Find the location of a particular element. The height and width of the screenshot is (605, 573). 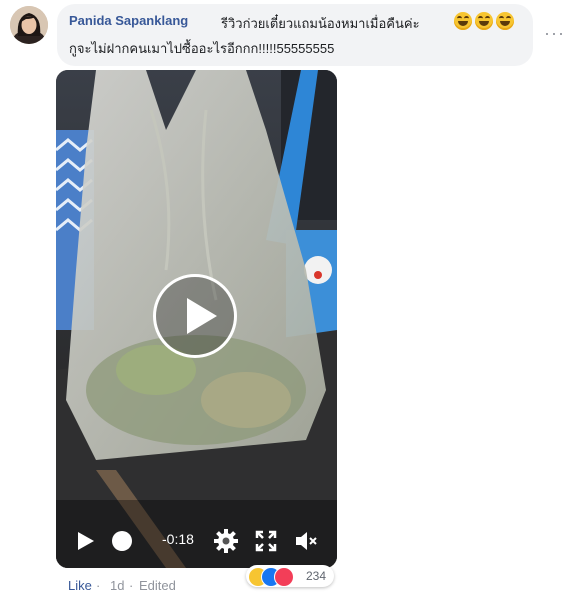

time-remaining: -0:18 is located at coordinates (178, 539).